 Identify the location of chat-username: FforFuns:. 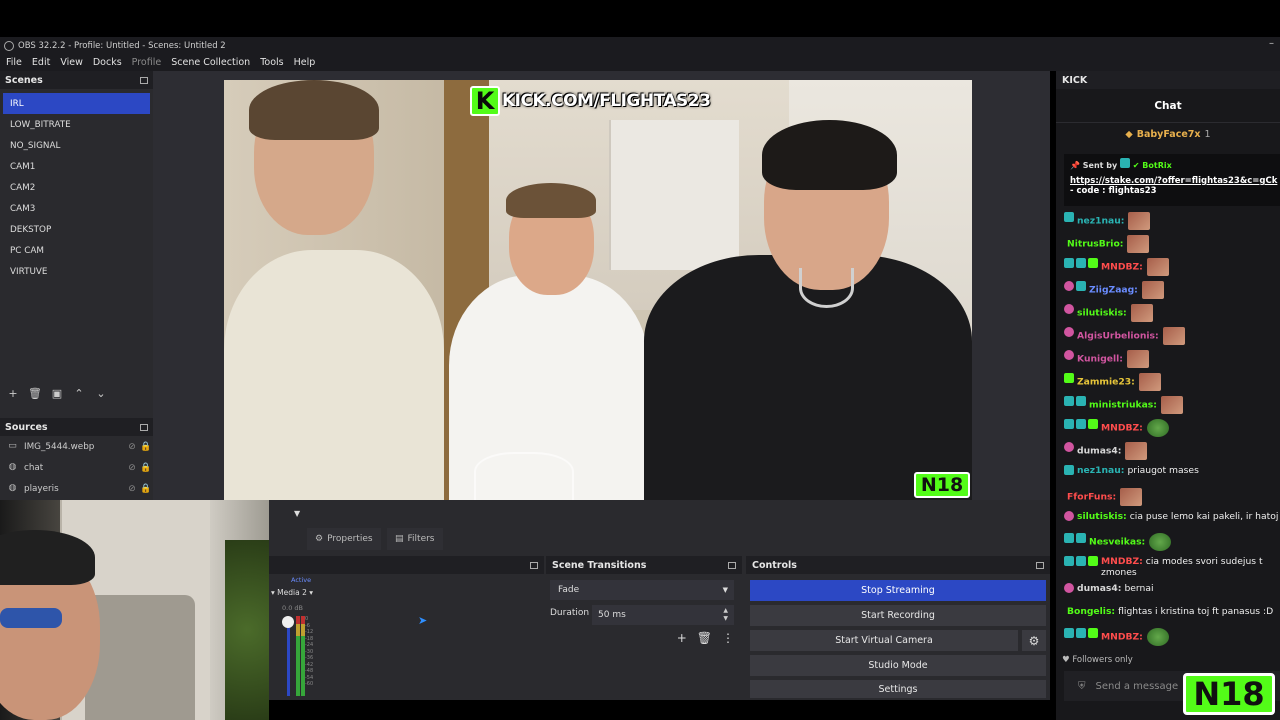
(1091, 496).